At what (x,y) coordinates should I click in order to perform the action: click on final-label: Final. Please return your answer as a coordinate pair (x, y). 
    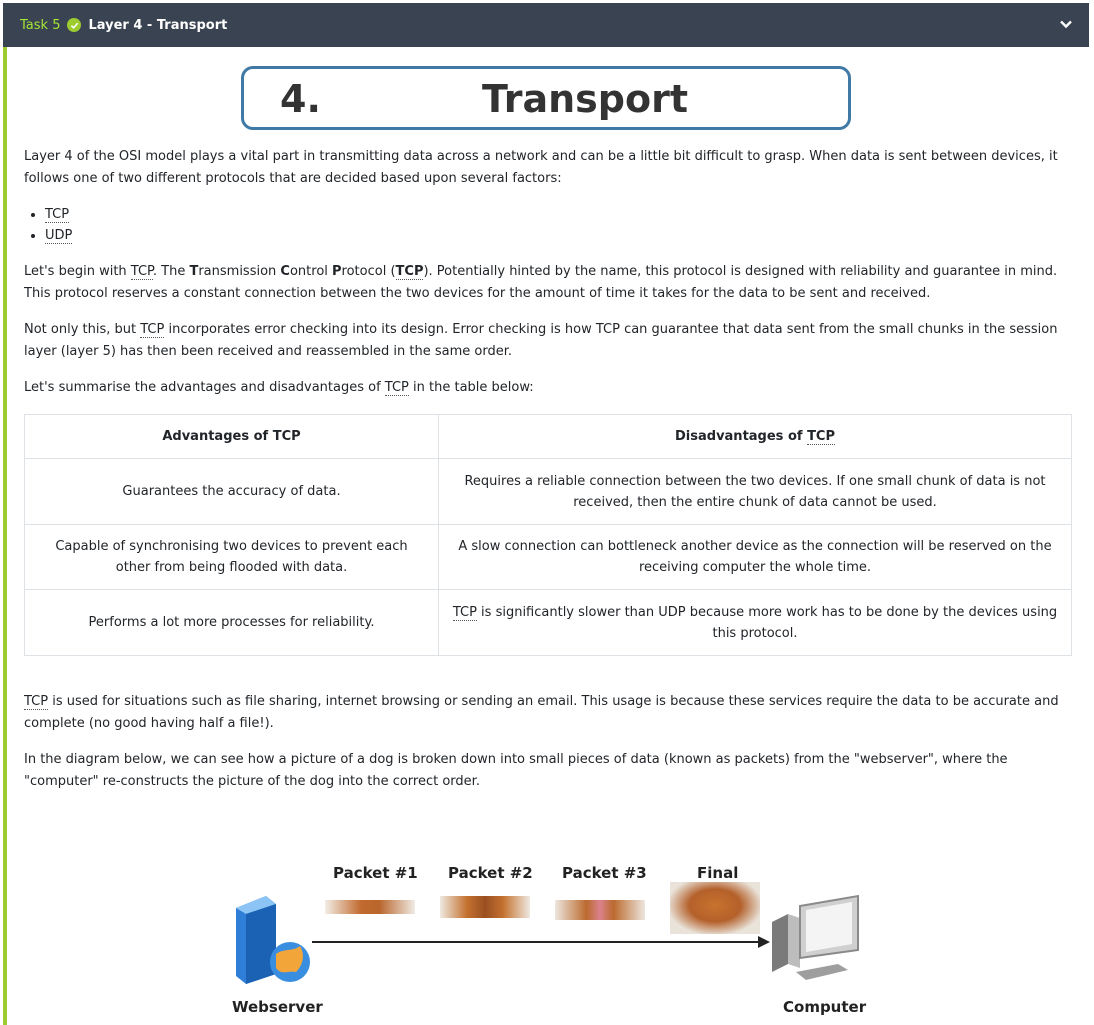
    Looking at the image, I should click on (718, 873).